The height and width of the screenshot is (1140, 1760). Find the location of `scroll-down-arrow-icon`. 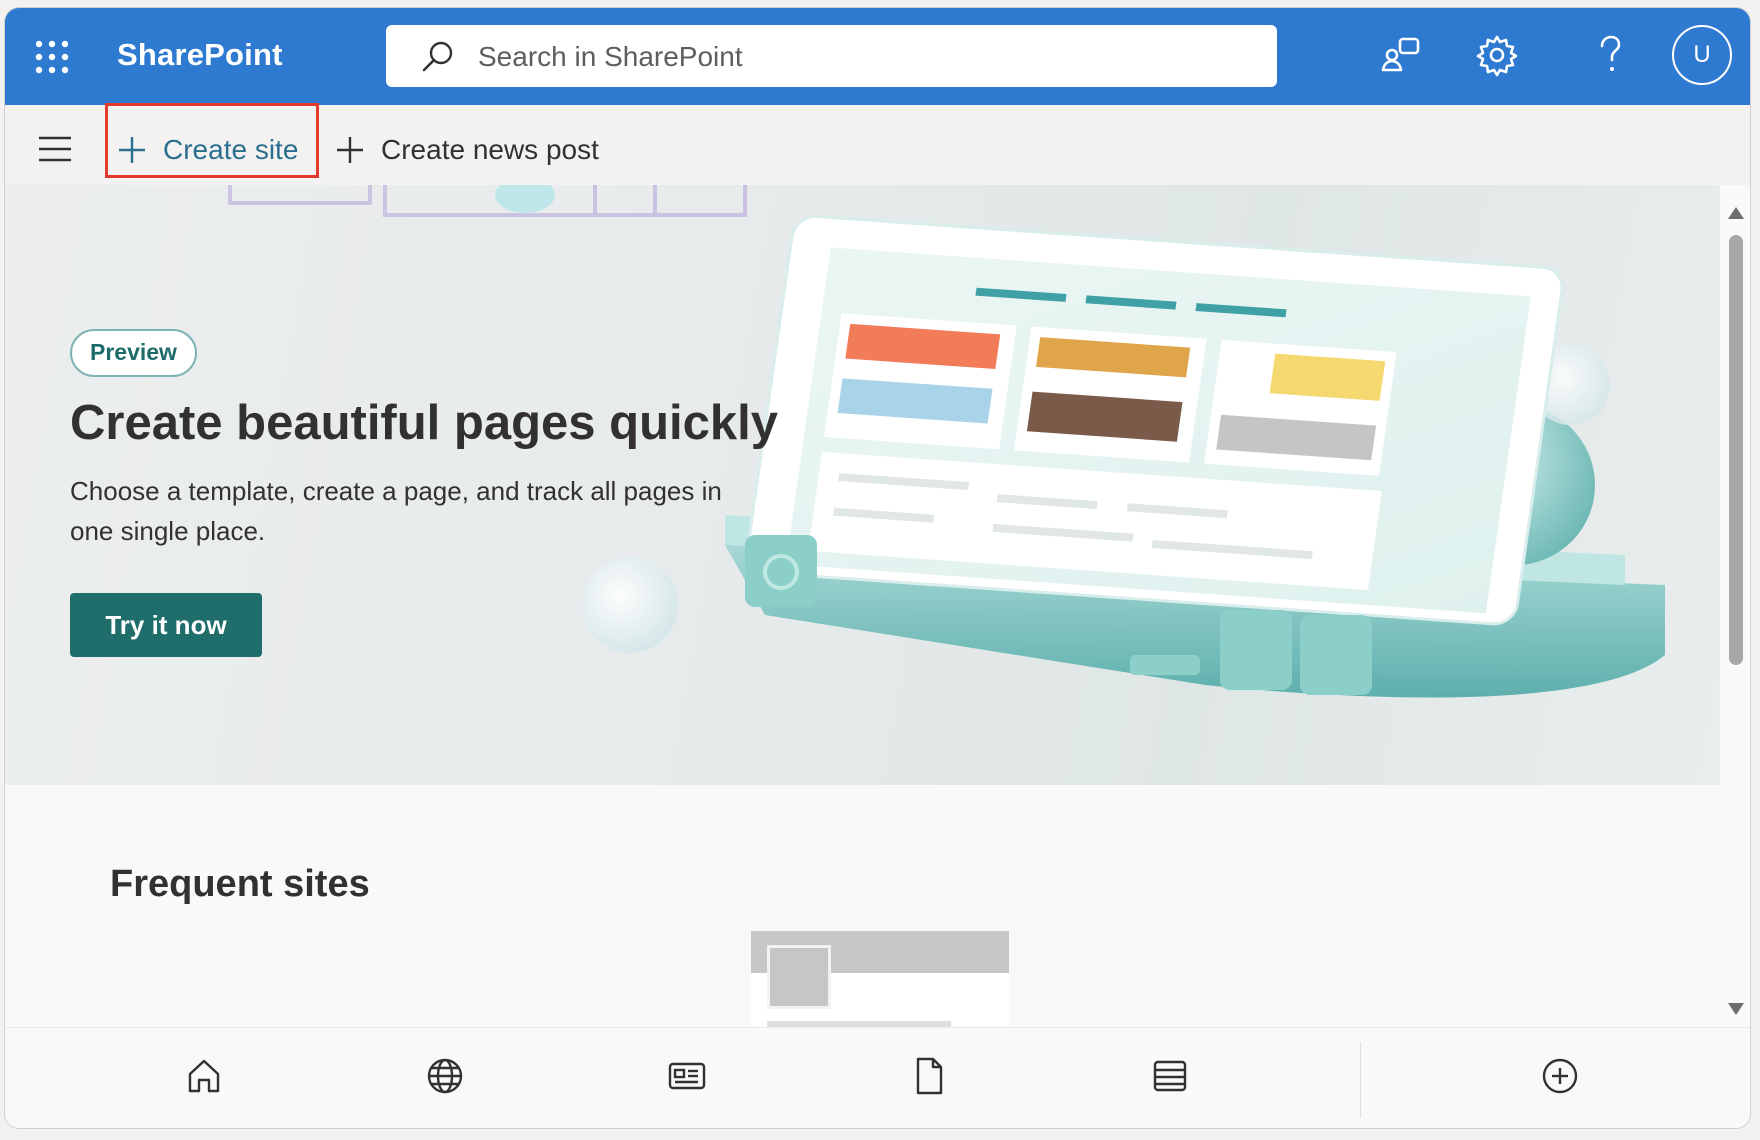

scroll-down-arrow-icon is located at coordinates (1736, 1009).